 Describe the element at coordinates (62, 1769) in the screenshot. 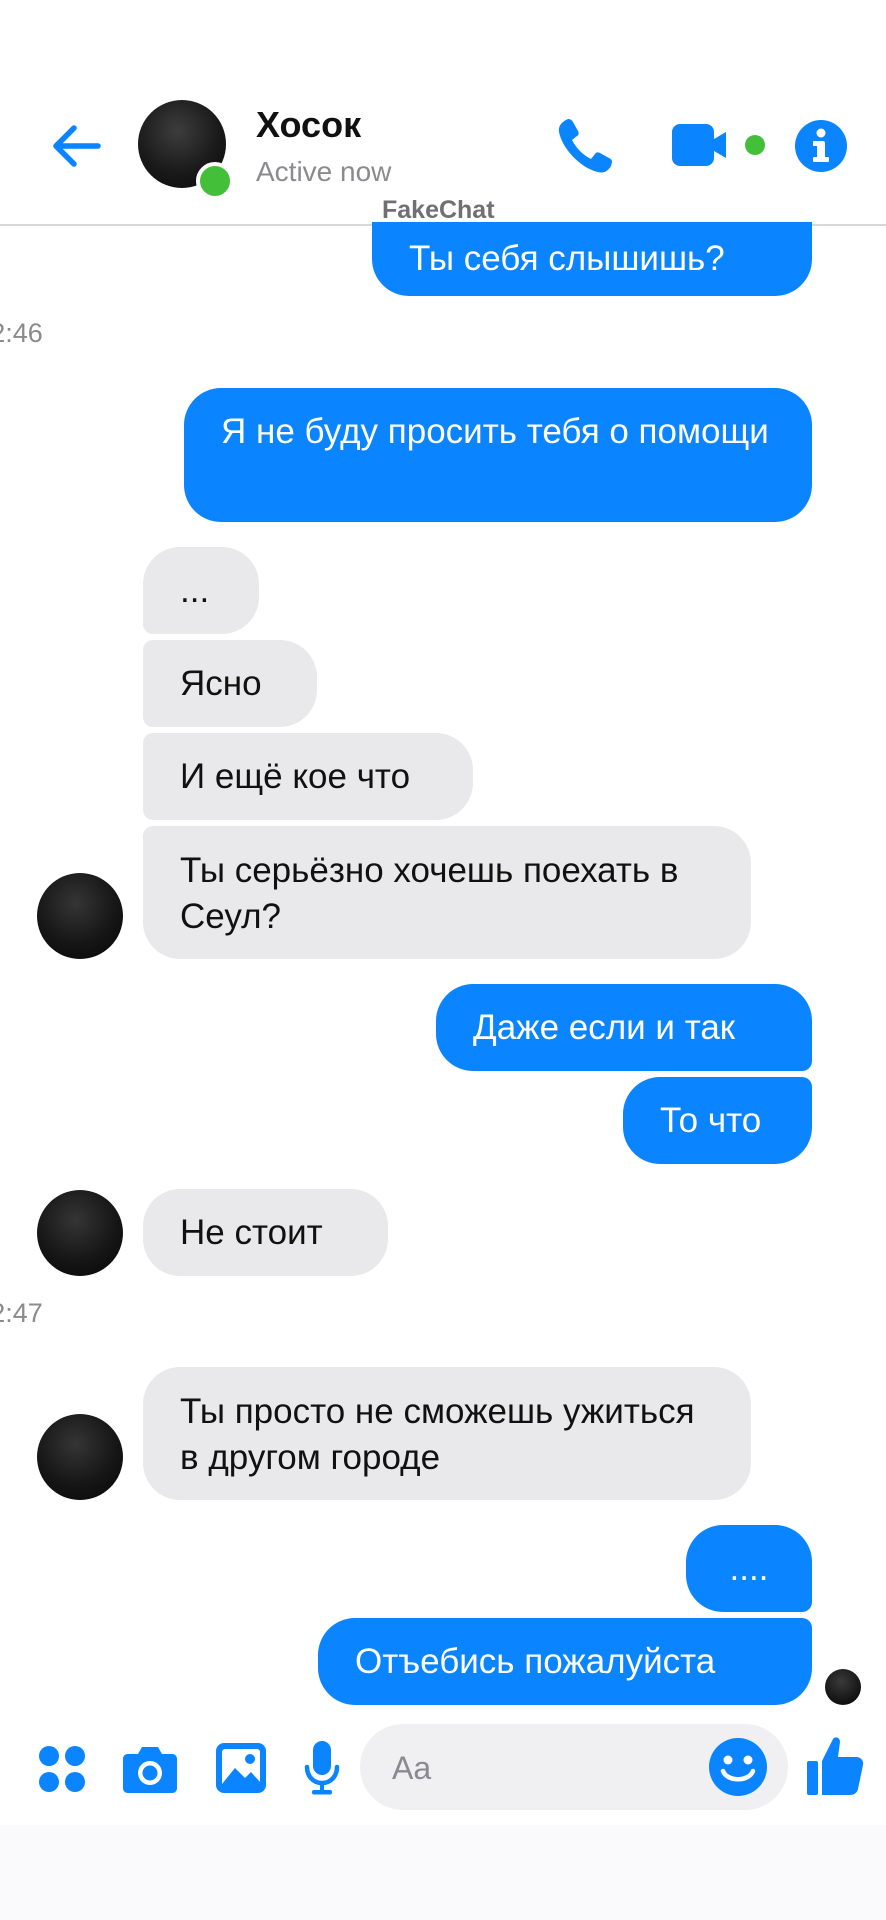

I see `apps-icon` at that location.